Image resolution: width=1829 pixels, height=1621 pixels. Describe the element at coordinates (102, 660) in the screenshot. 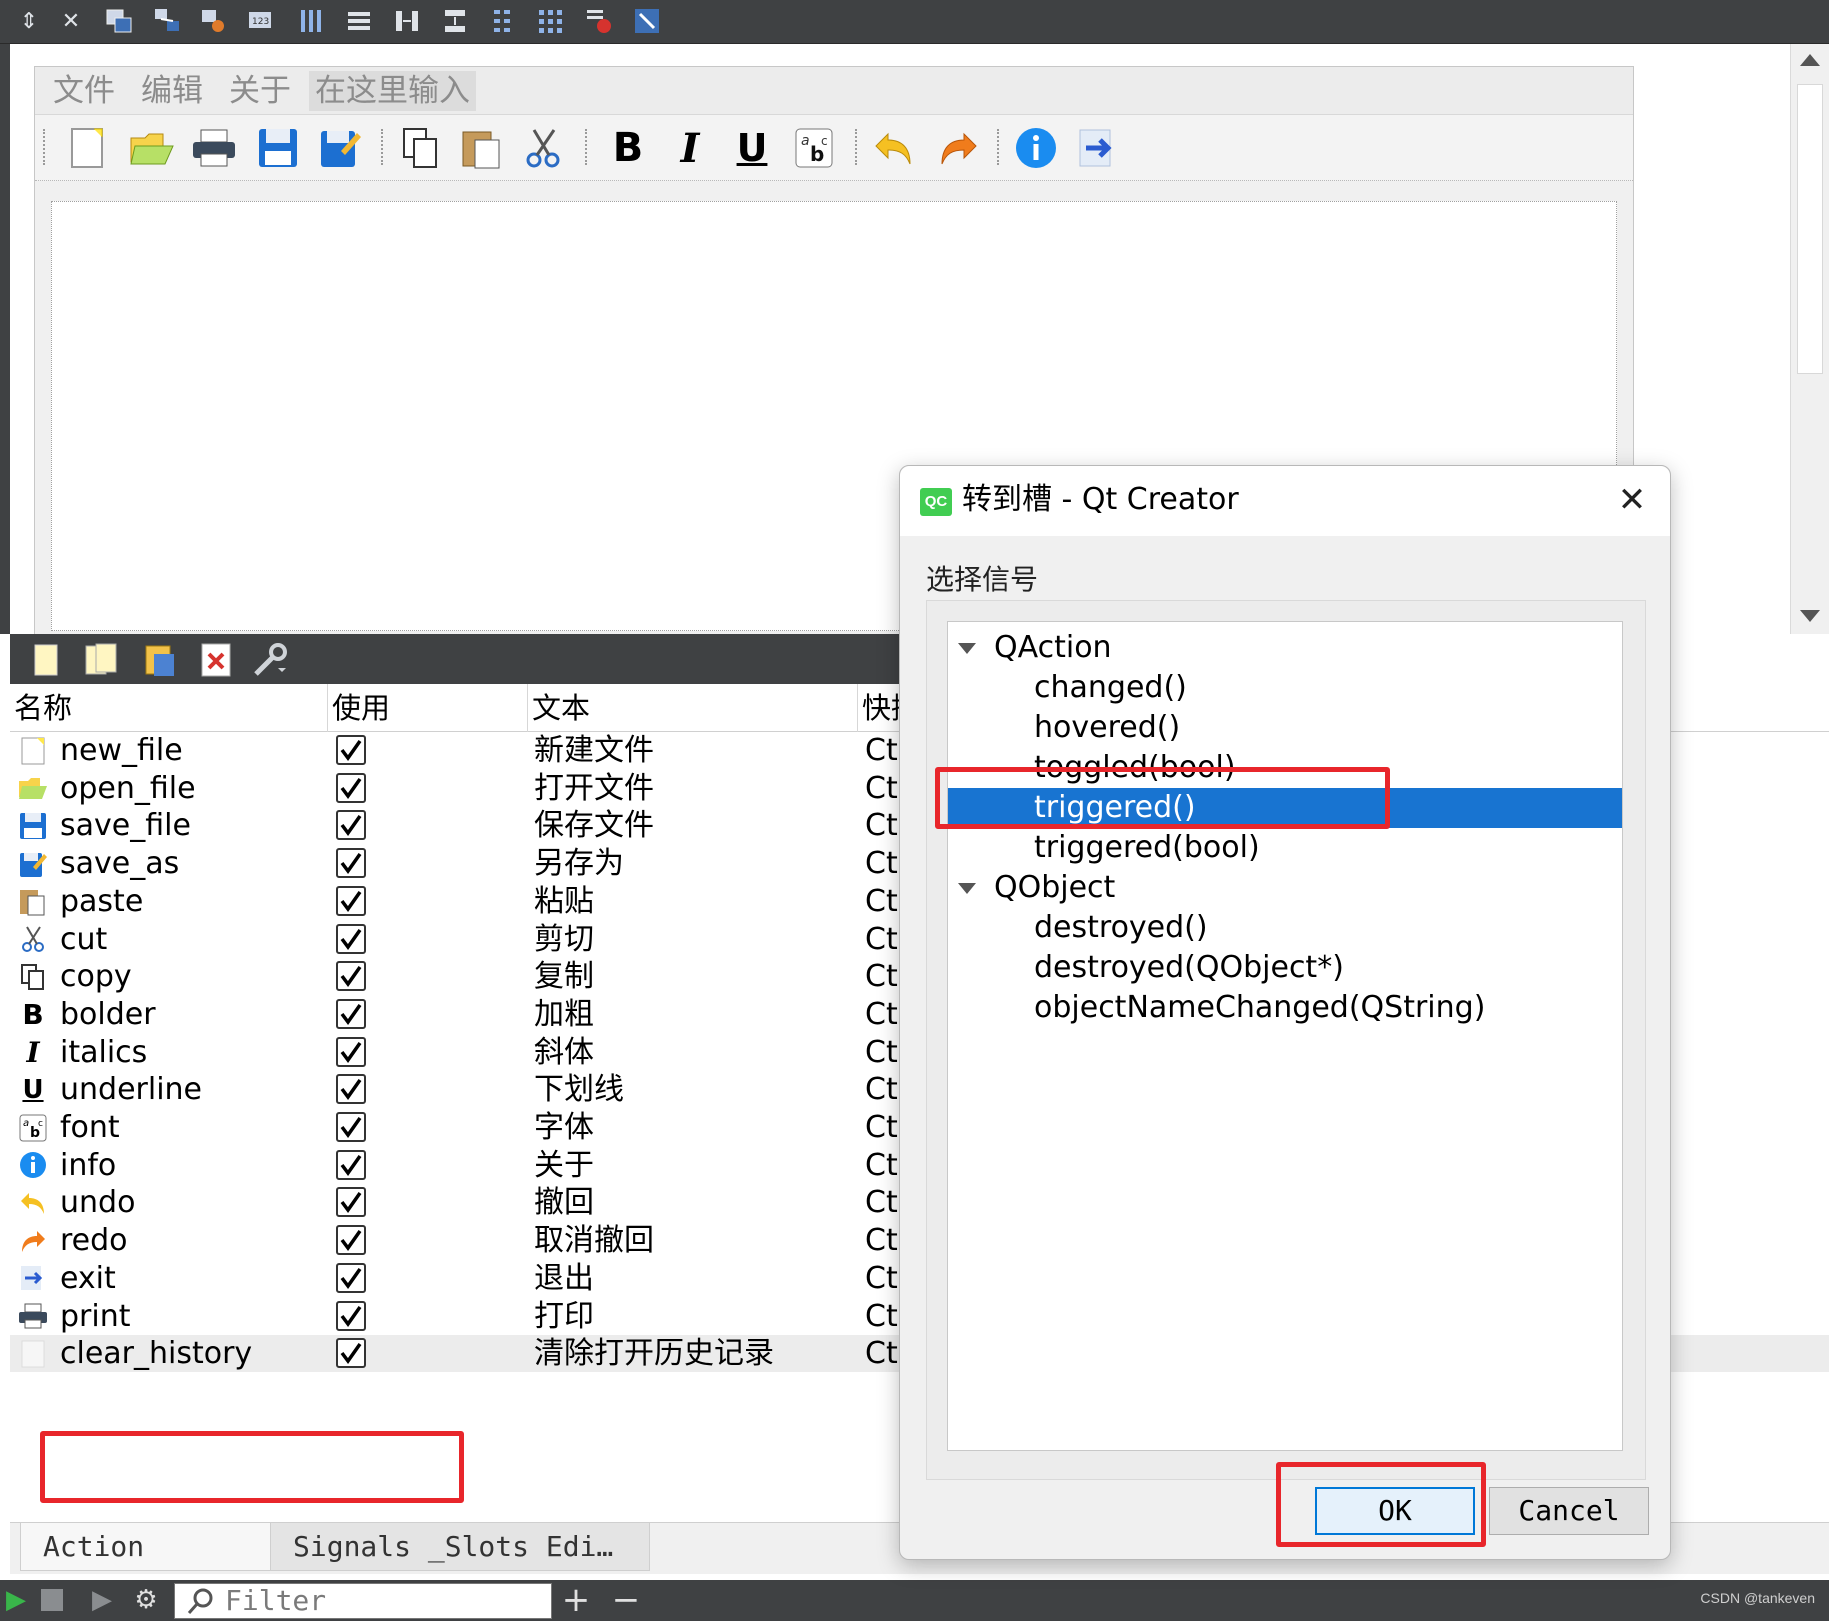

I see `copy-action-icon` at that location.